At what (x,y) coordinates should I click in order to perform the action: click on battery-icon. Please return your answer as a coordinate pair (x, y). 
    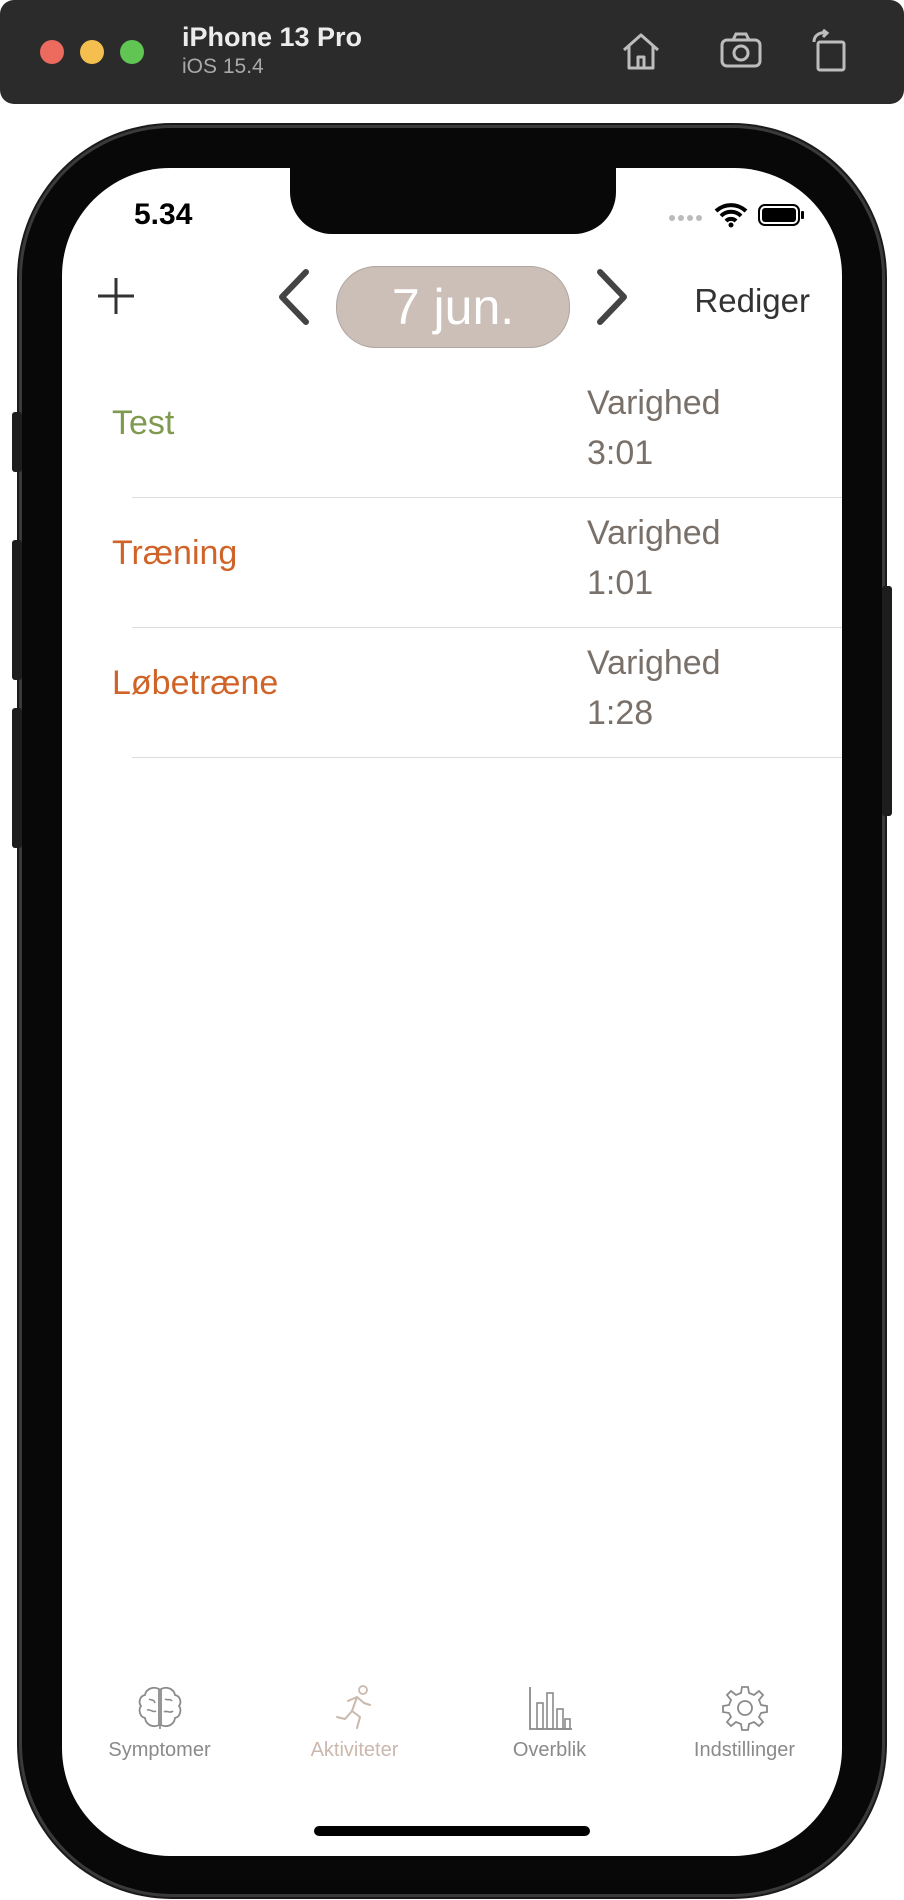
    Looking at the image, I should click on (782, 217).